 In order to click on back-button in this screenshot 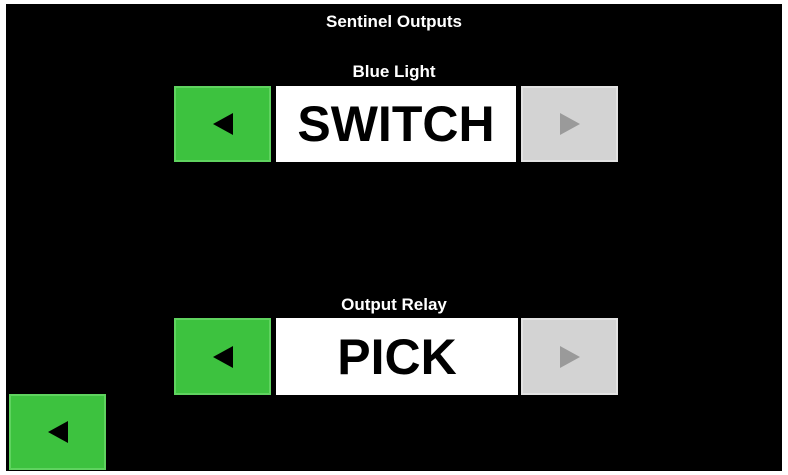, I will do `click(57, 432)`.